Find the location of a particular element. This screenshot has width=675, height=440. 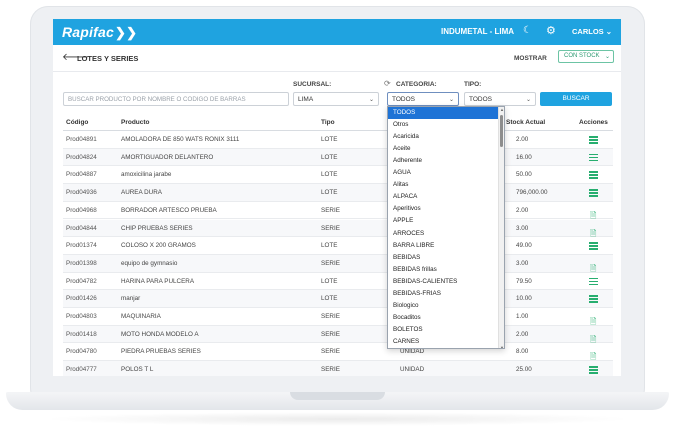

table-row: Prod04777 POLOS T L SERIE UNIDAD 25.00 is located at coordinates (338, 368).